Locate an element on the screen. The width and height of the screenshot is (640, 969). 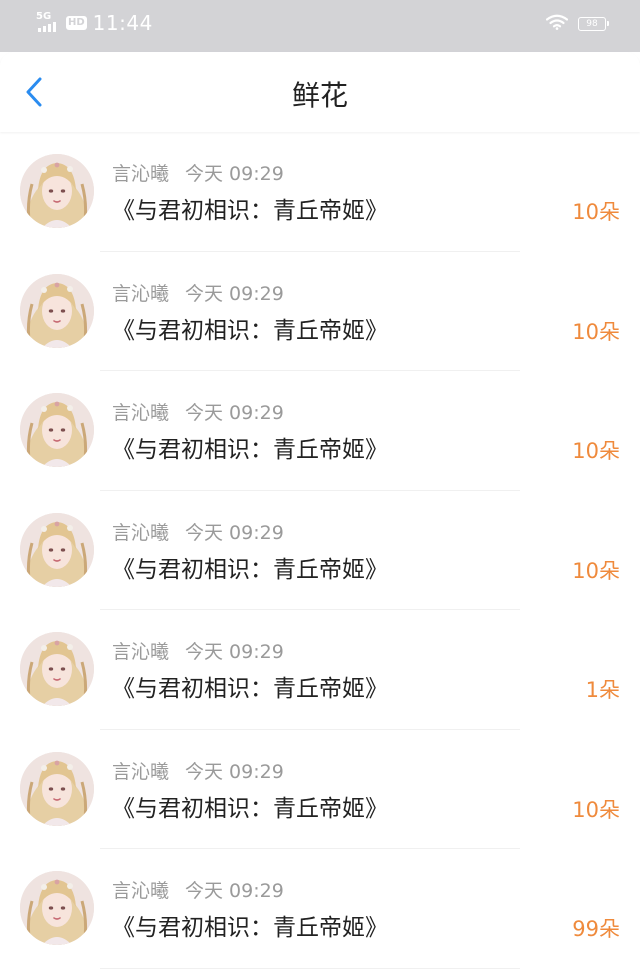
battery-level: 98 is located at coordinates (592, 24).